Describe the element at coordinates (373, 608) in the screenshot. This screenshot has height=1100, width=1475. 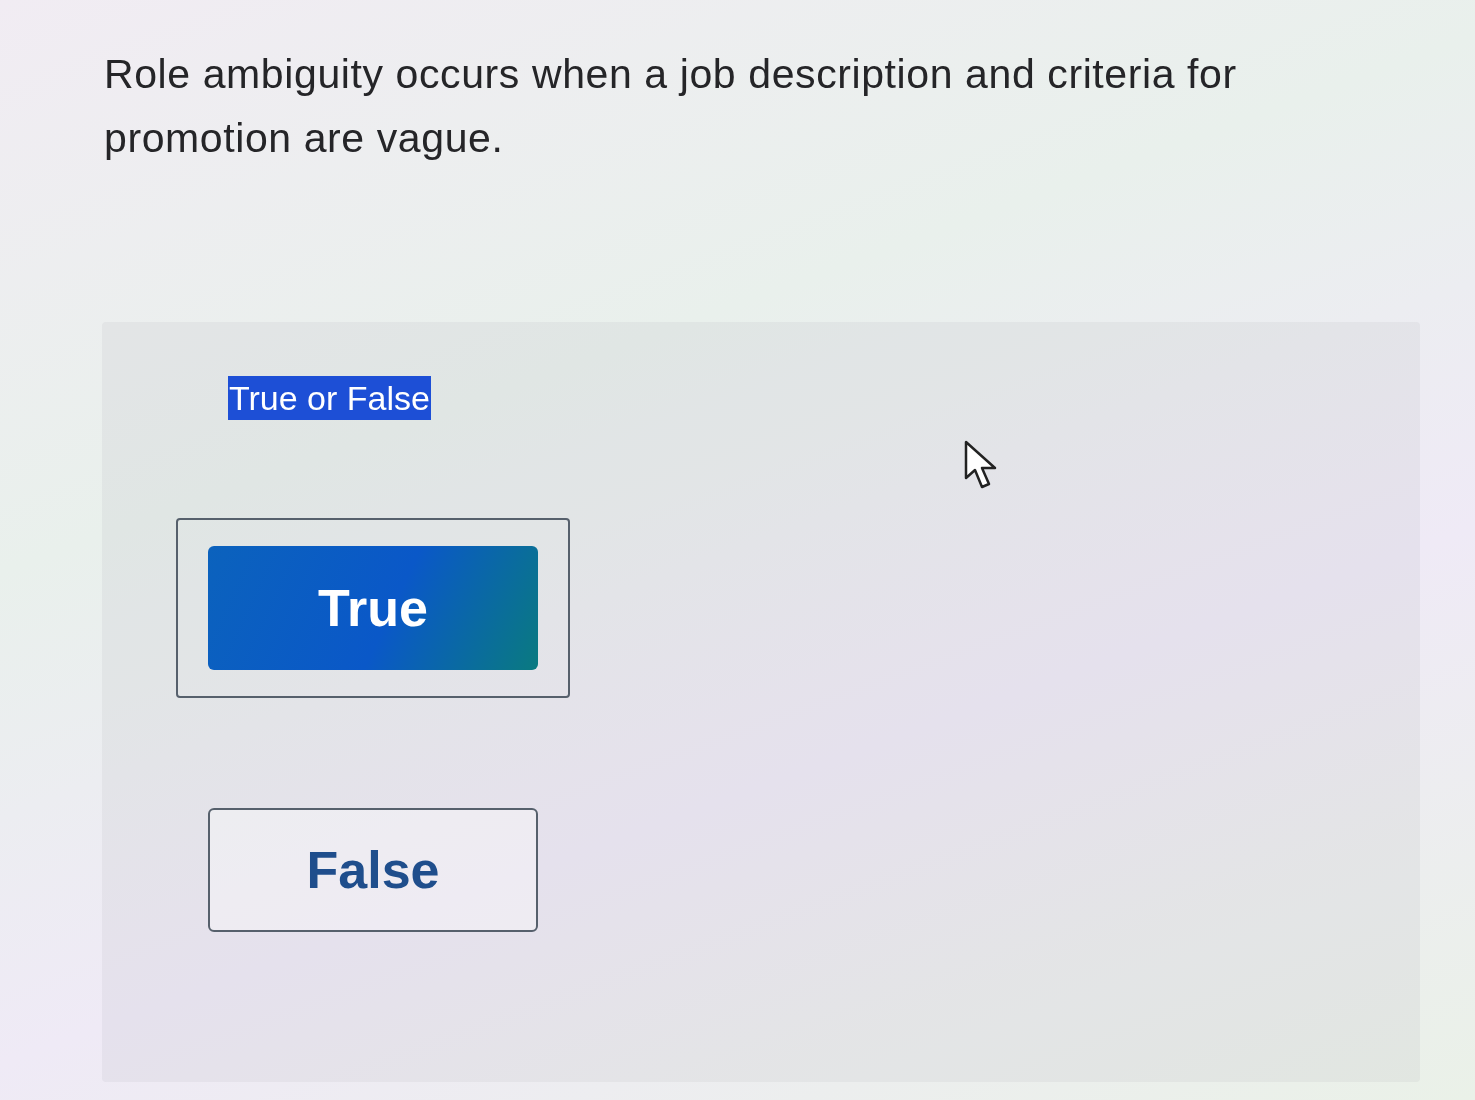
I see `answer-option-button: True` at that location.